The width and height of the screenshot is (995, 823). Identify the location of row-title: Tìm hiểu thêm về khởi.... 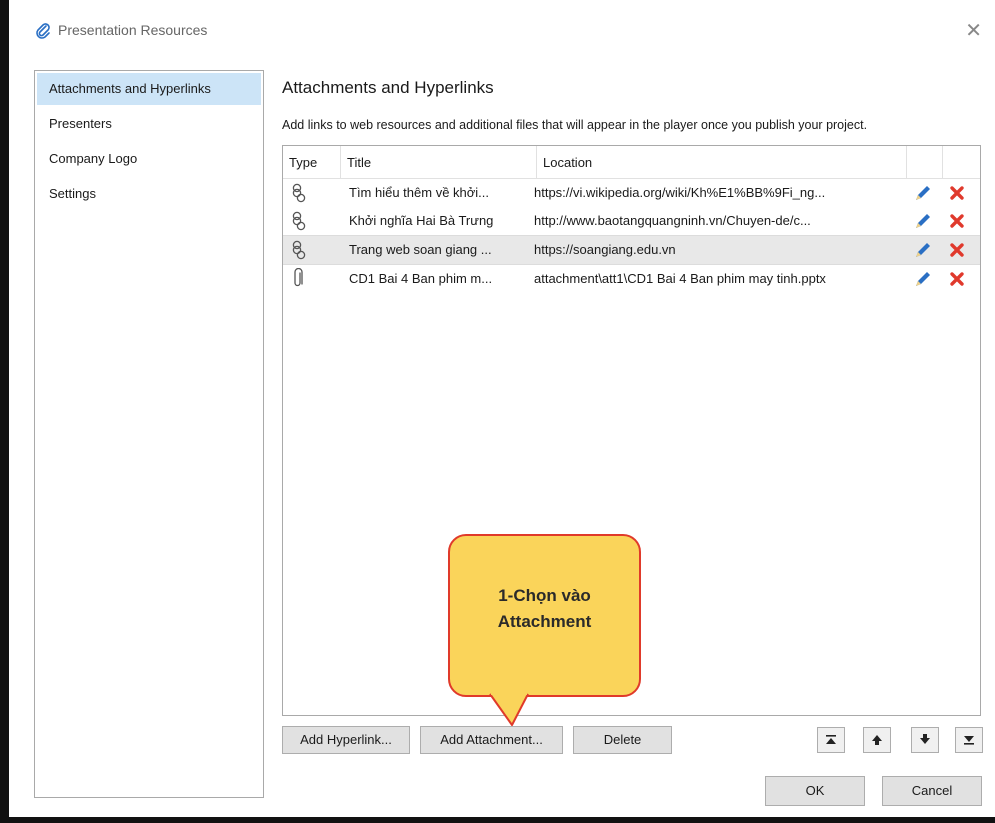
(419, 192).